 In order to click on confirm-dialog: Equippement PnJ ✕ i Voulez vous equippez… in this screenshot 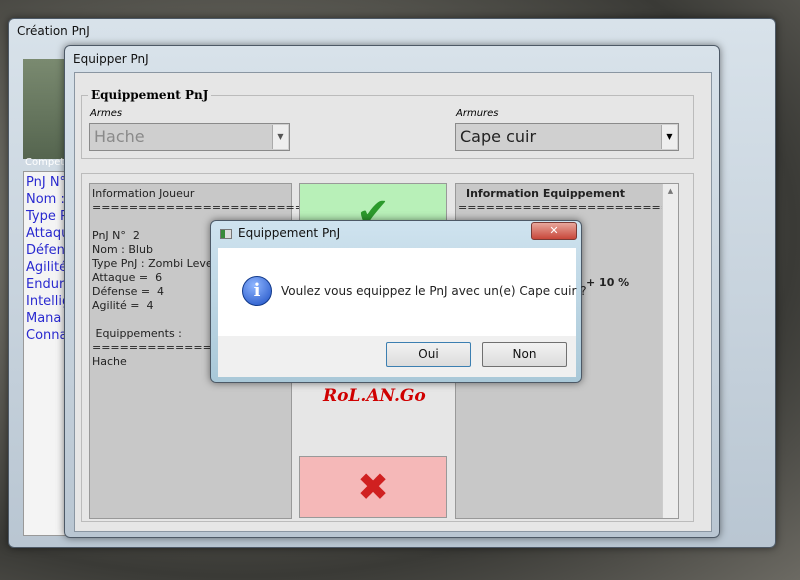, I will do `click(398, 301)`.